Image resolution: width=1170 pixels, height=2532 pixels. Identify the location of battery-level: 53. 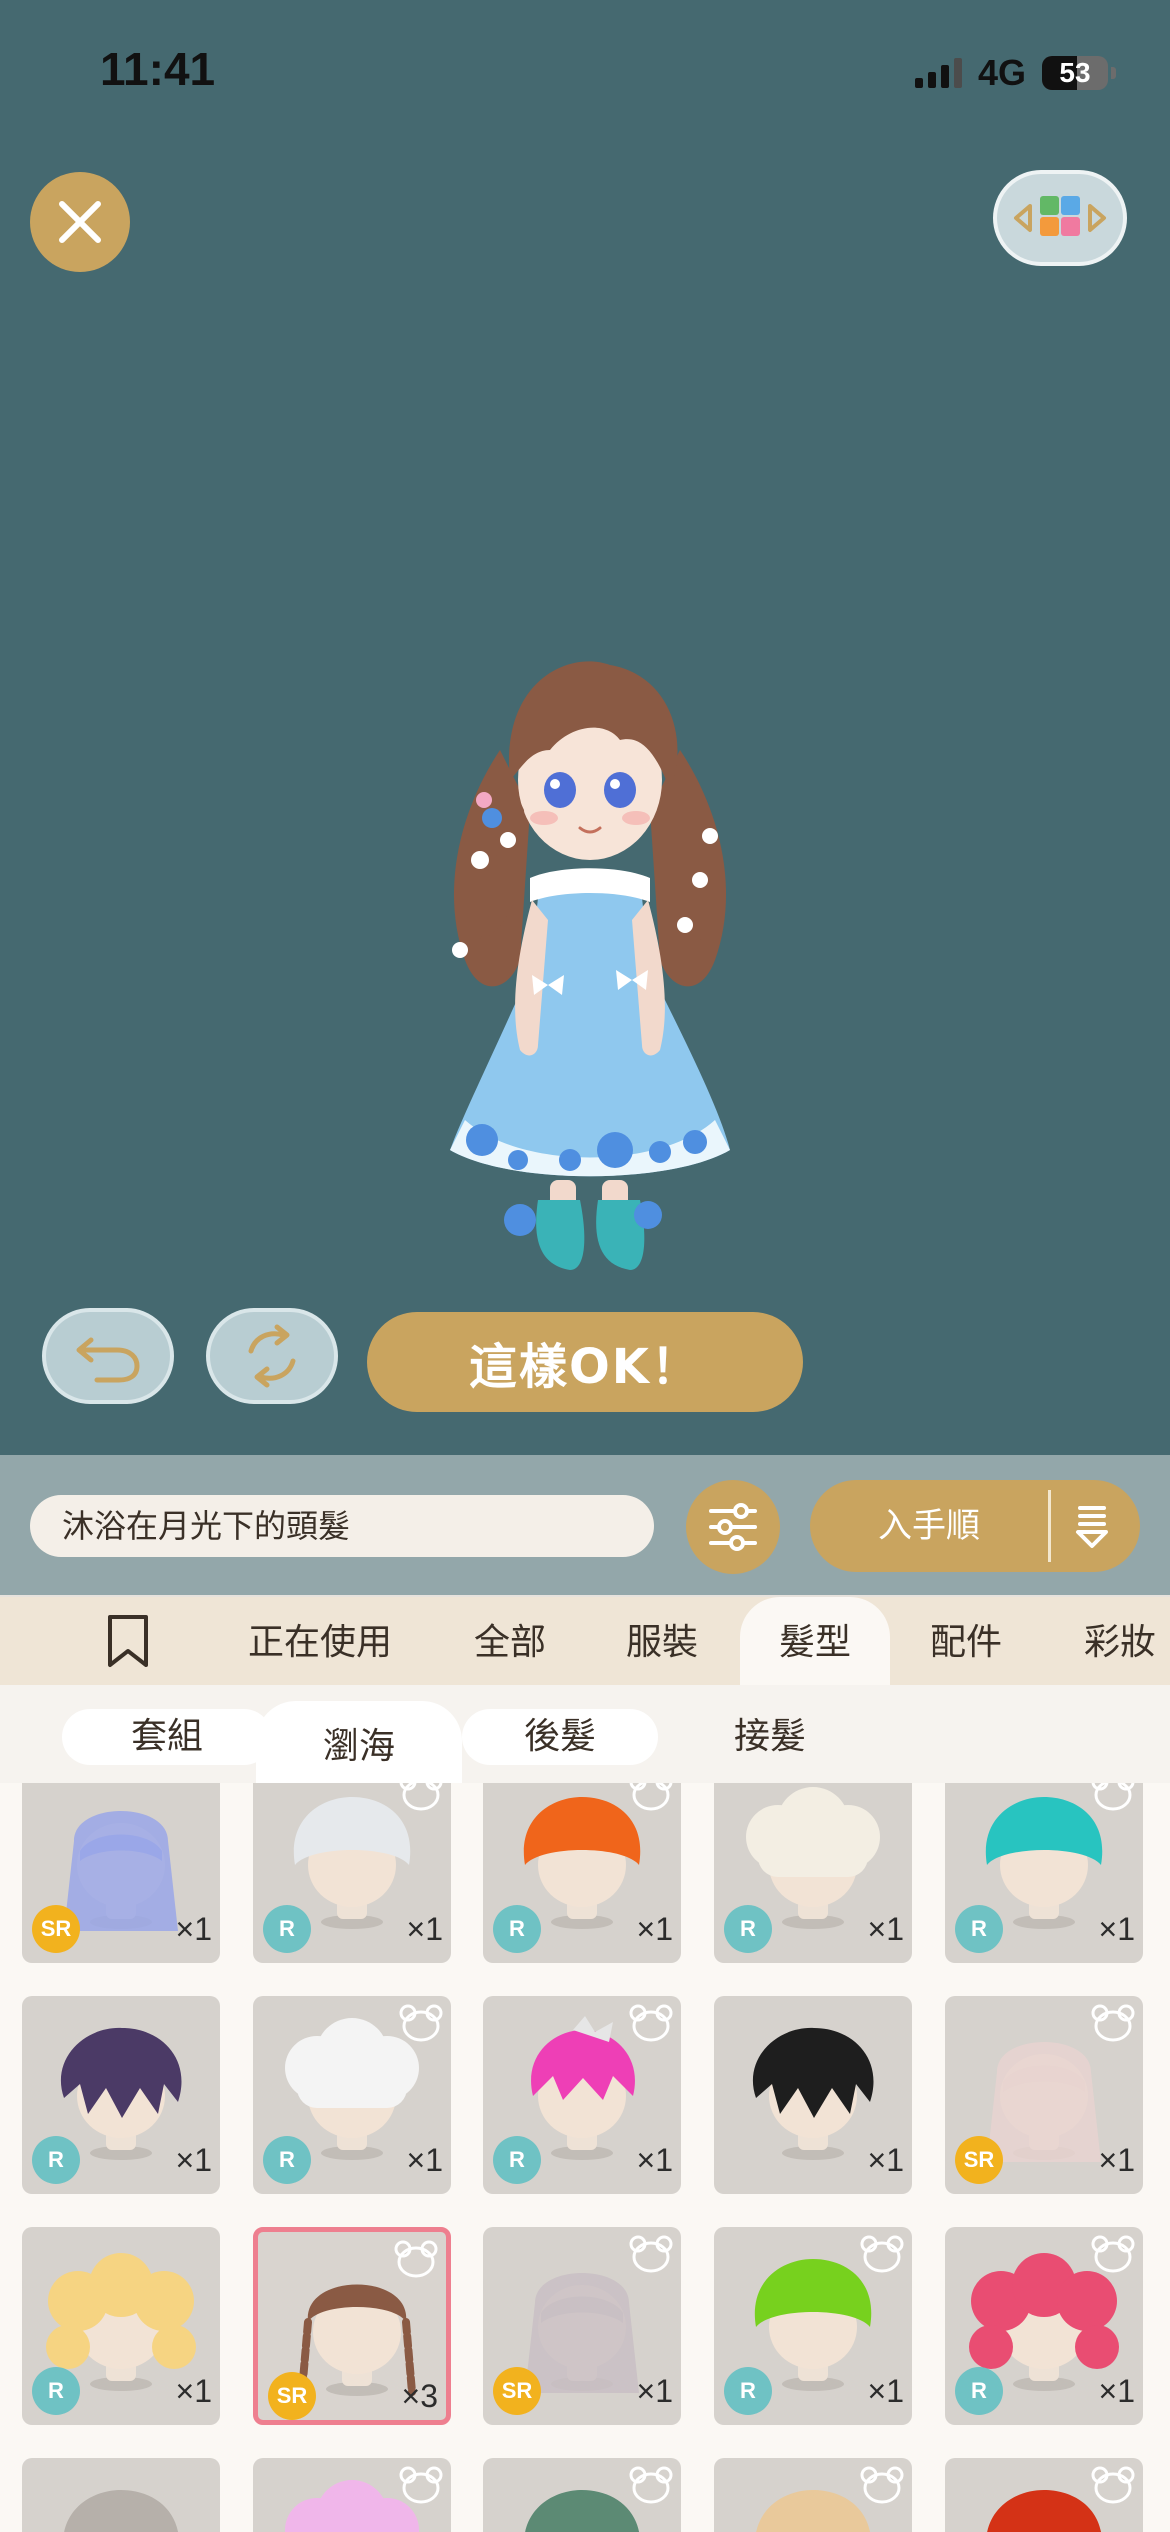
(1075, 72).